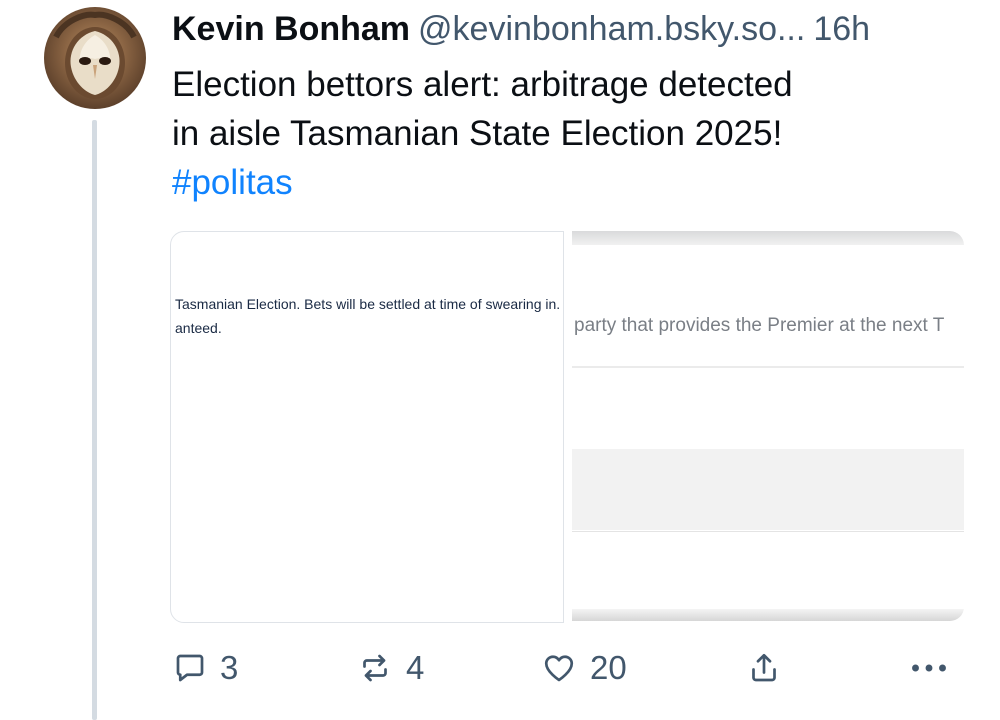 Image resolution: width=1000 pixels, height=720 pixels. What do you see at coordinates (198, 328) in the screenshot?
I see `image-left-text-line-2: anteed.` at bounding box center [198, 328].